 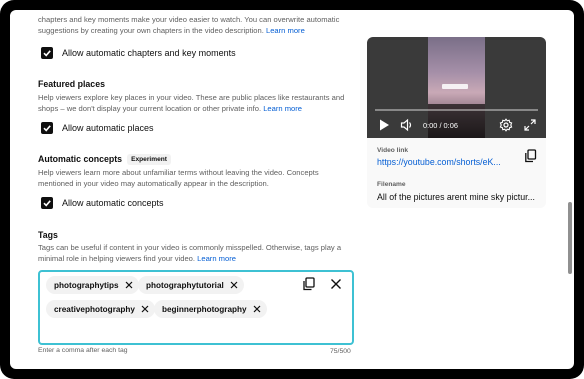 I want to click on video-link-label: Video link, so click(x=393, y=150).